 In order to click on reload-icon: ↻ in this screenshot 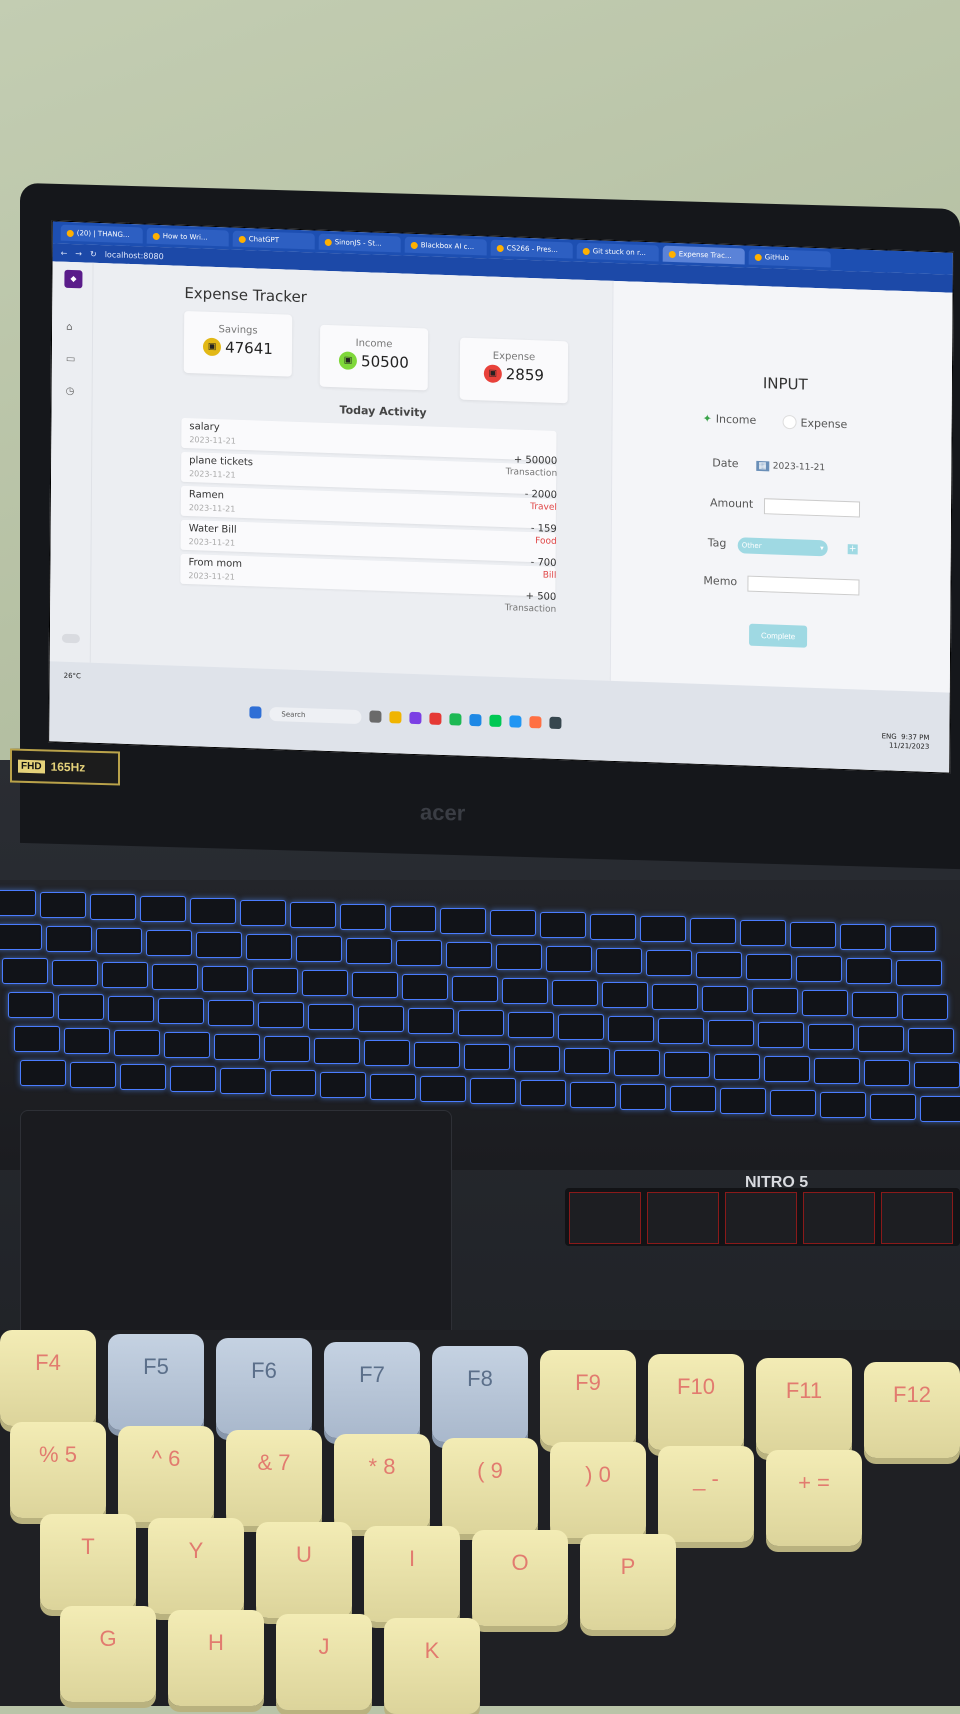, I will do `click(93, 253)`.